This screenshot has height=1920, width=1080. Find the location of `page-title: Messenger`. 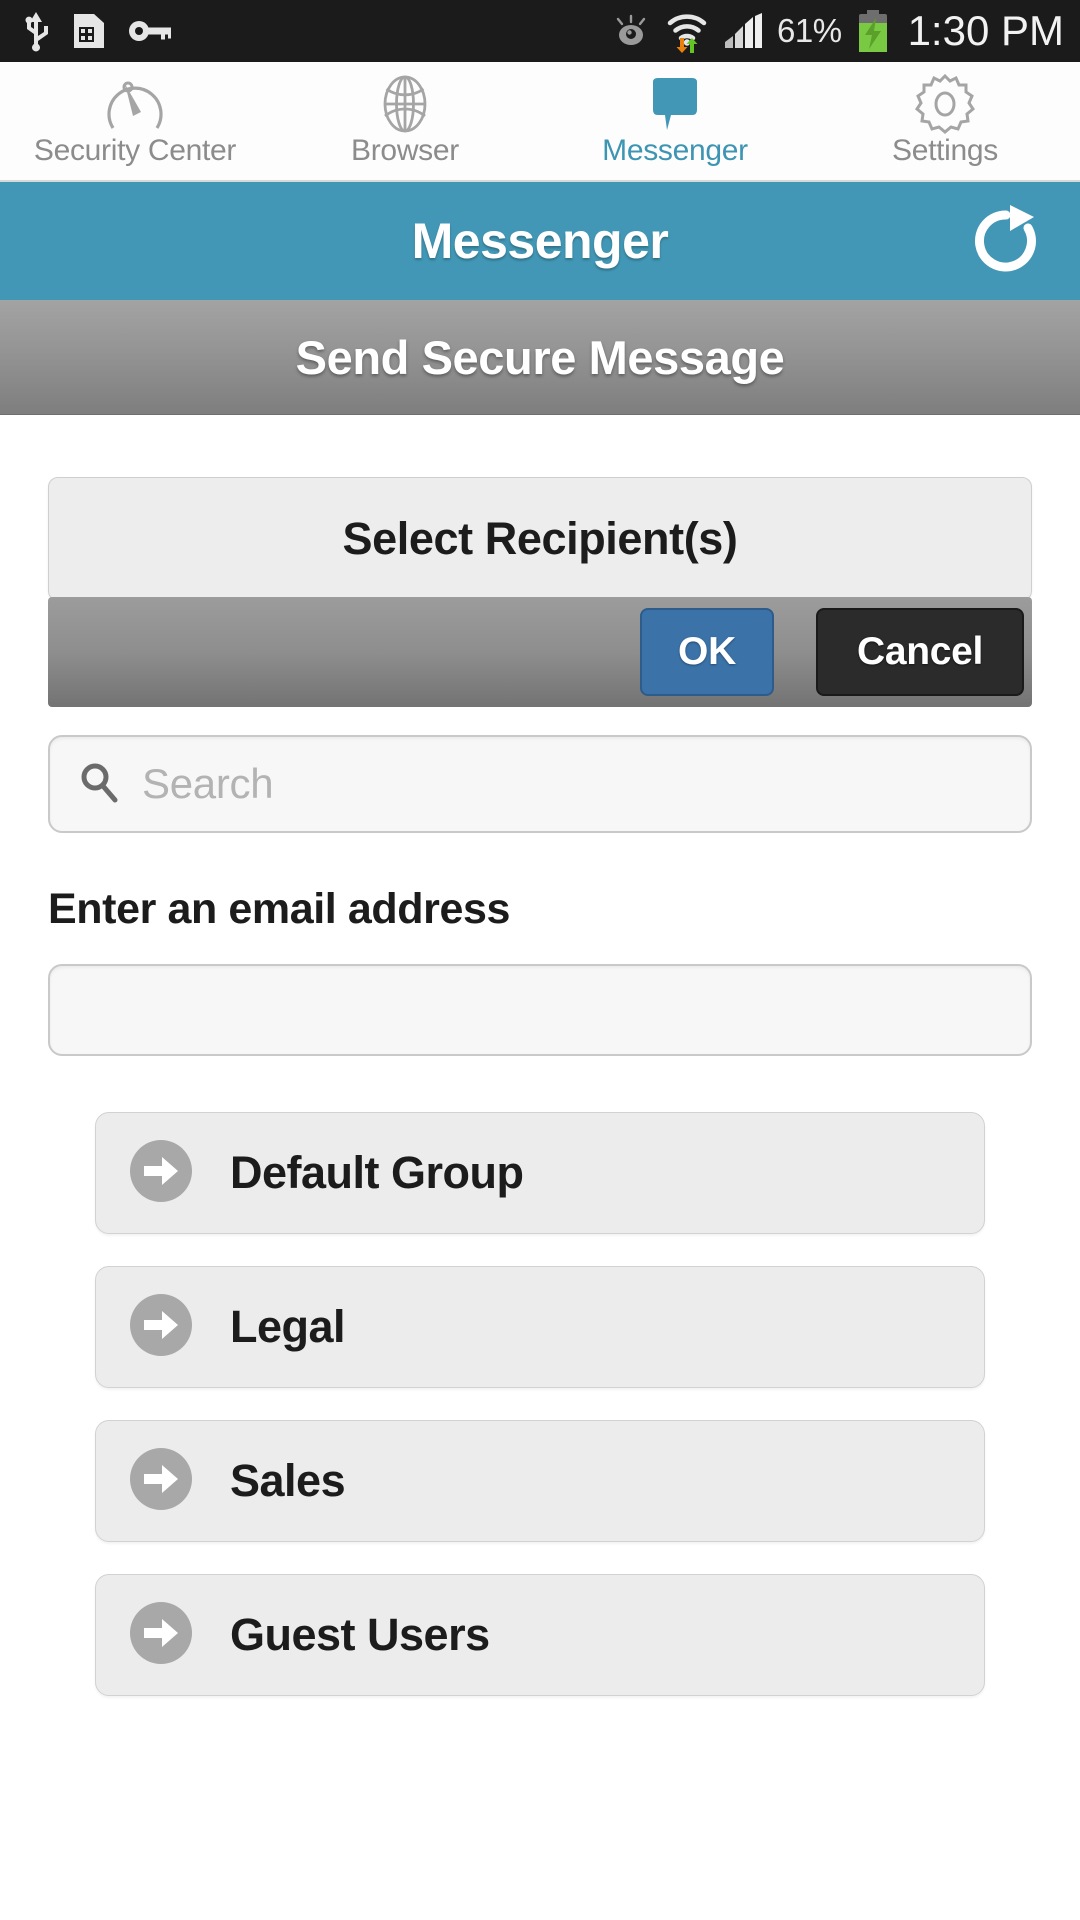

page-title: Messenger is located at coordinates (540, 241).